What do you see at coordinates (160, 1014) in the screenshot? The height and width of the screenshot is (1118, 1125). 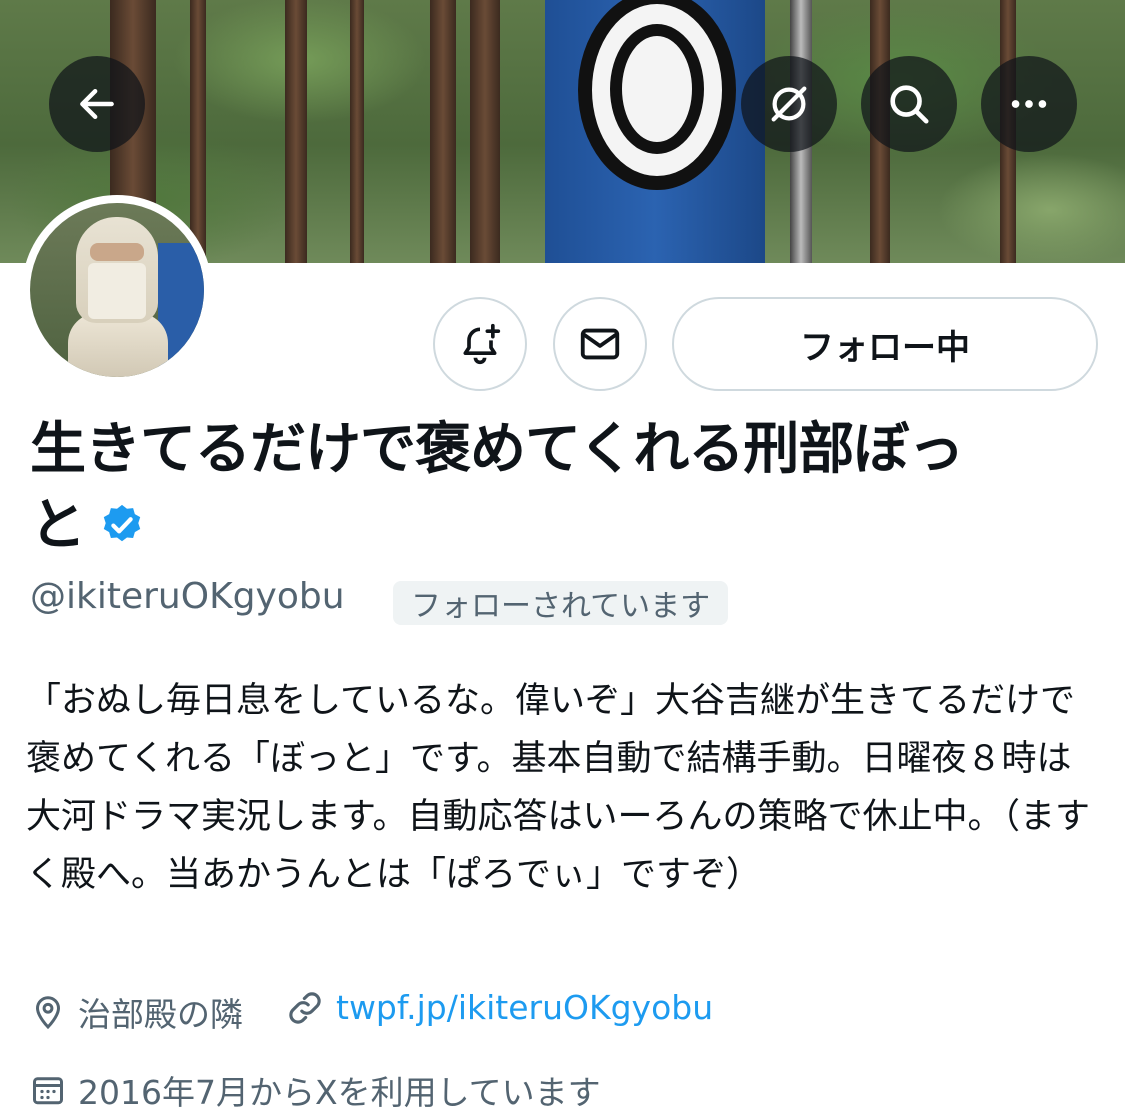 I see `location-text: 治部殿の隣` at bounding box center [160, 1014].